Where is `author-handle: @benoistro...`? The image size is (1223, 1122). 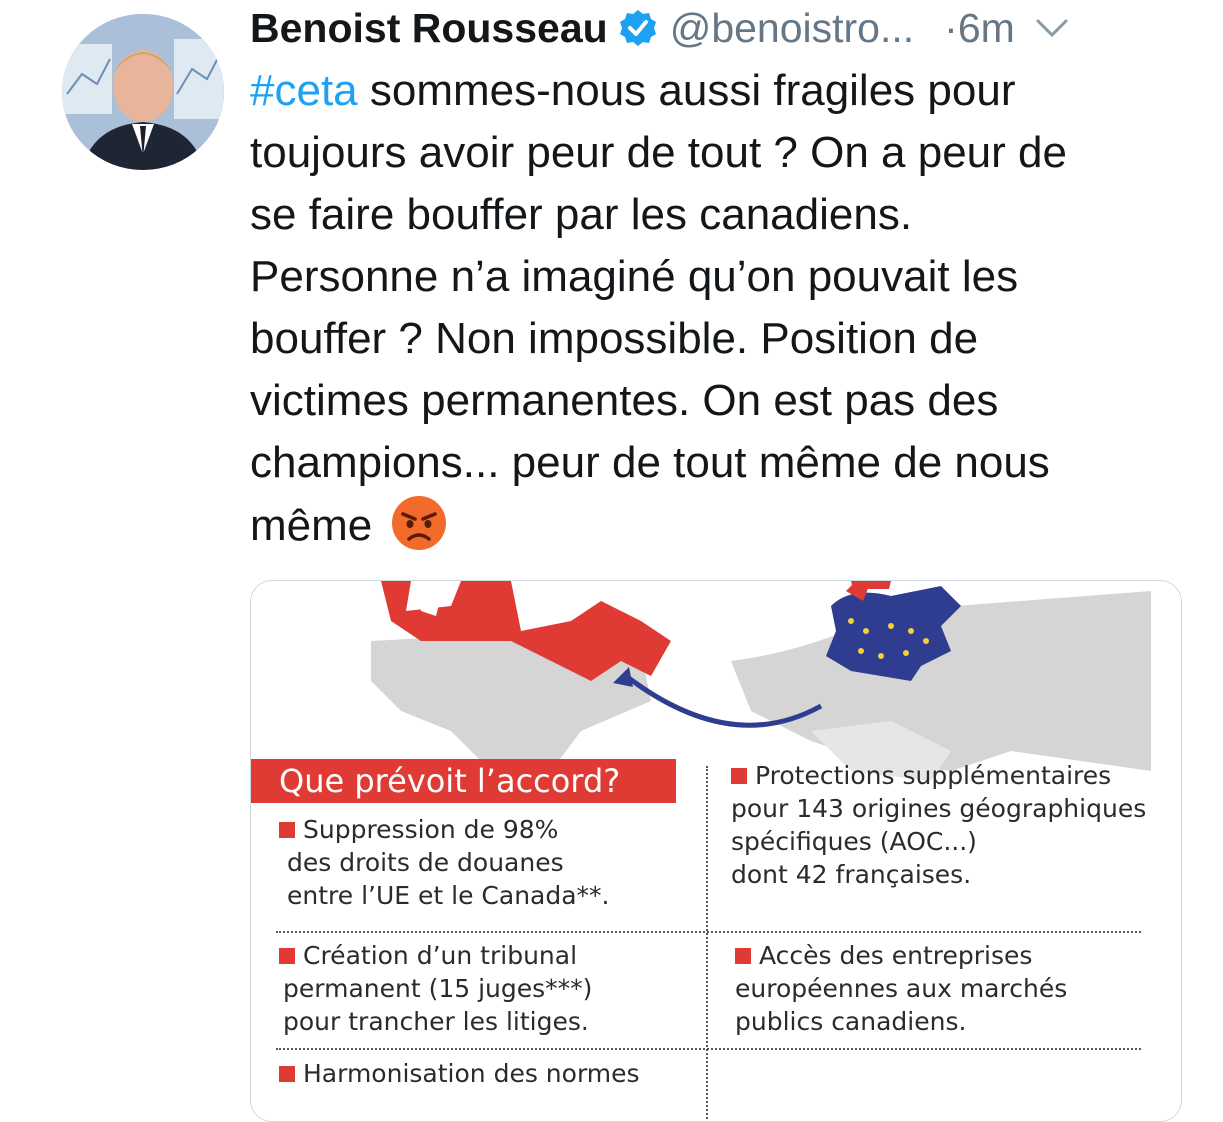 author-handle: @benoistro... is located at coordinates (792, 28).